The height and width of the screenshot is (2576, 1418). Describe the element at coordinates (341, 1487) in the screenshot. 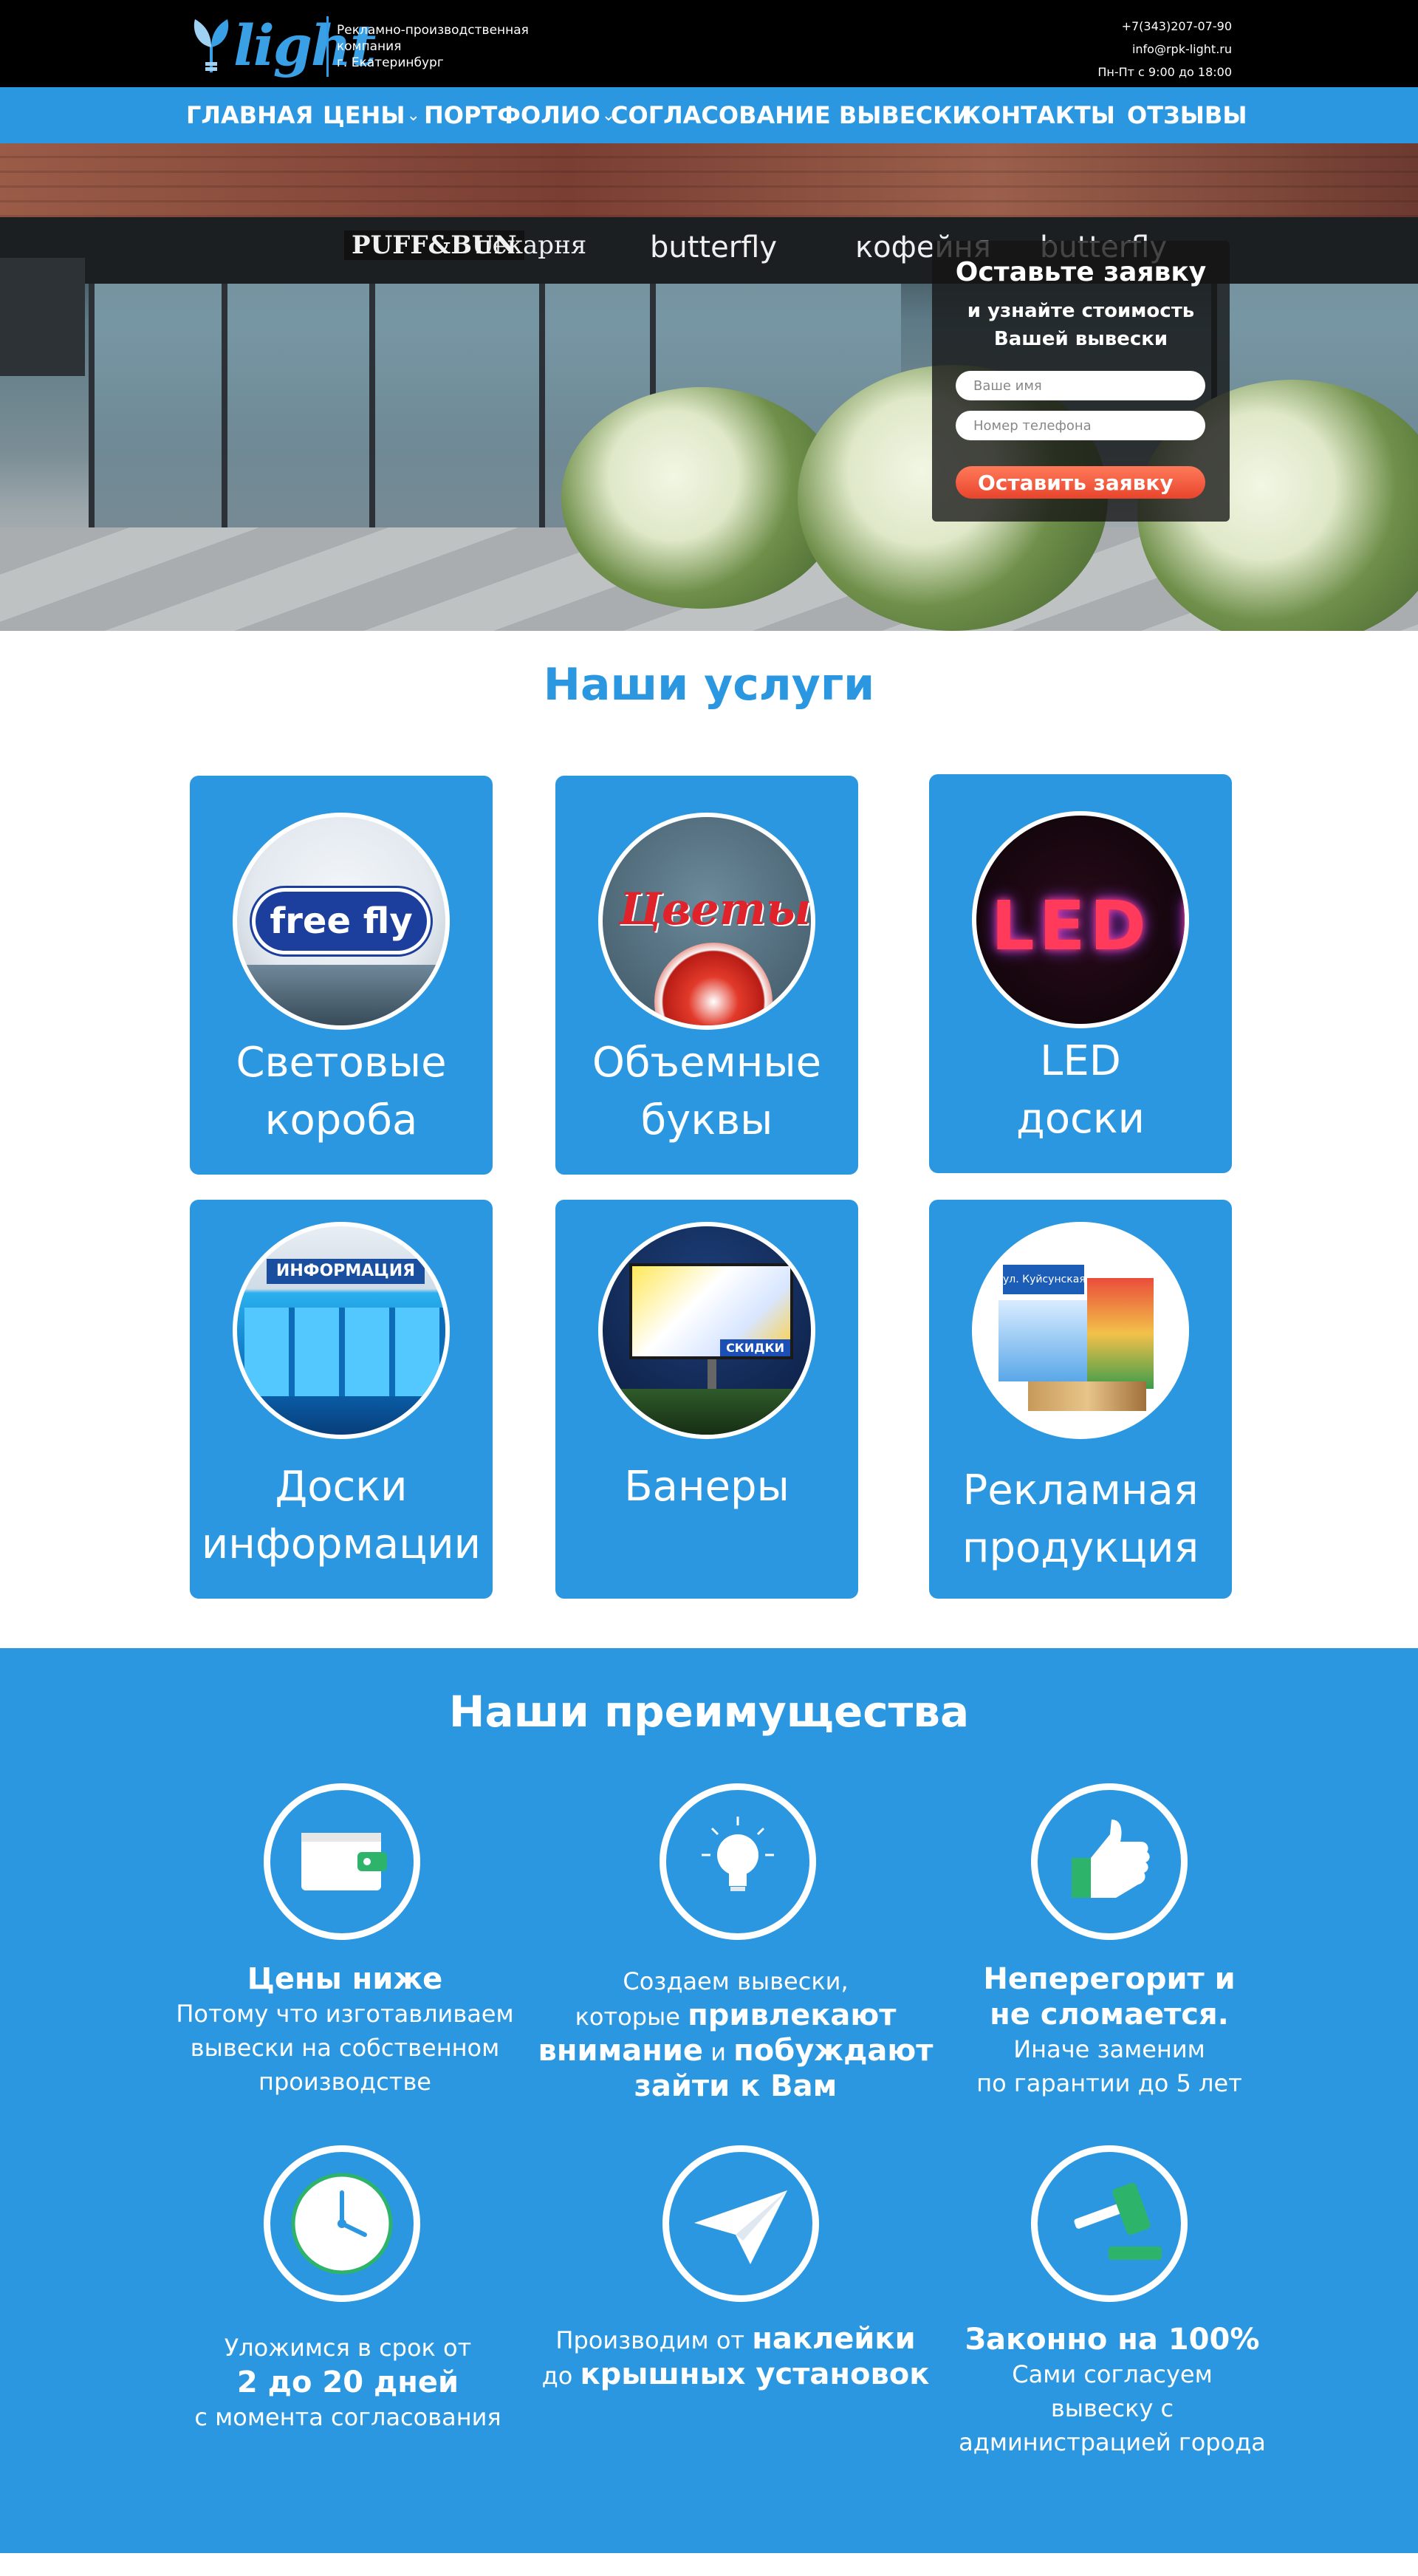

I see `service-label-line: Доски` at that location.